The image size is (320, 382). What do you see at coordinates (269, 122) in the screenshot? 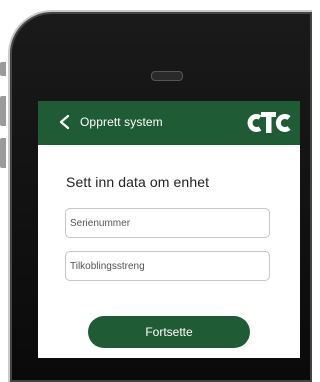
I see `ctc-logo` at bounding box center [269, 122].